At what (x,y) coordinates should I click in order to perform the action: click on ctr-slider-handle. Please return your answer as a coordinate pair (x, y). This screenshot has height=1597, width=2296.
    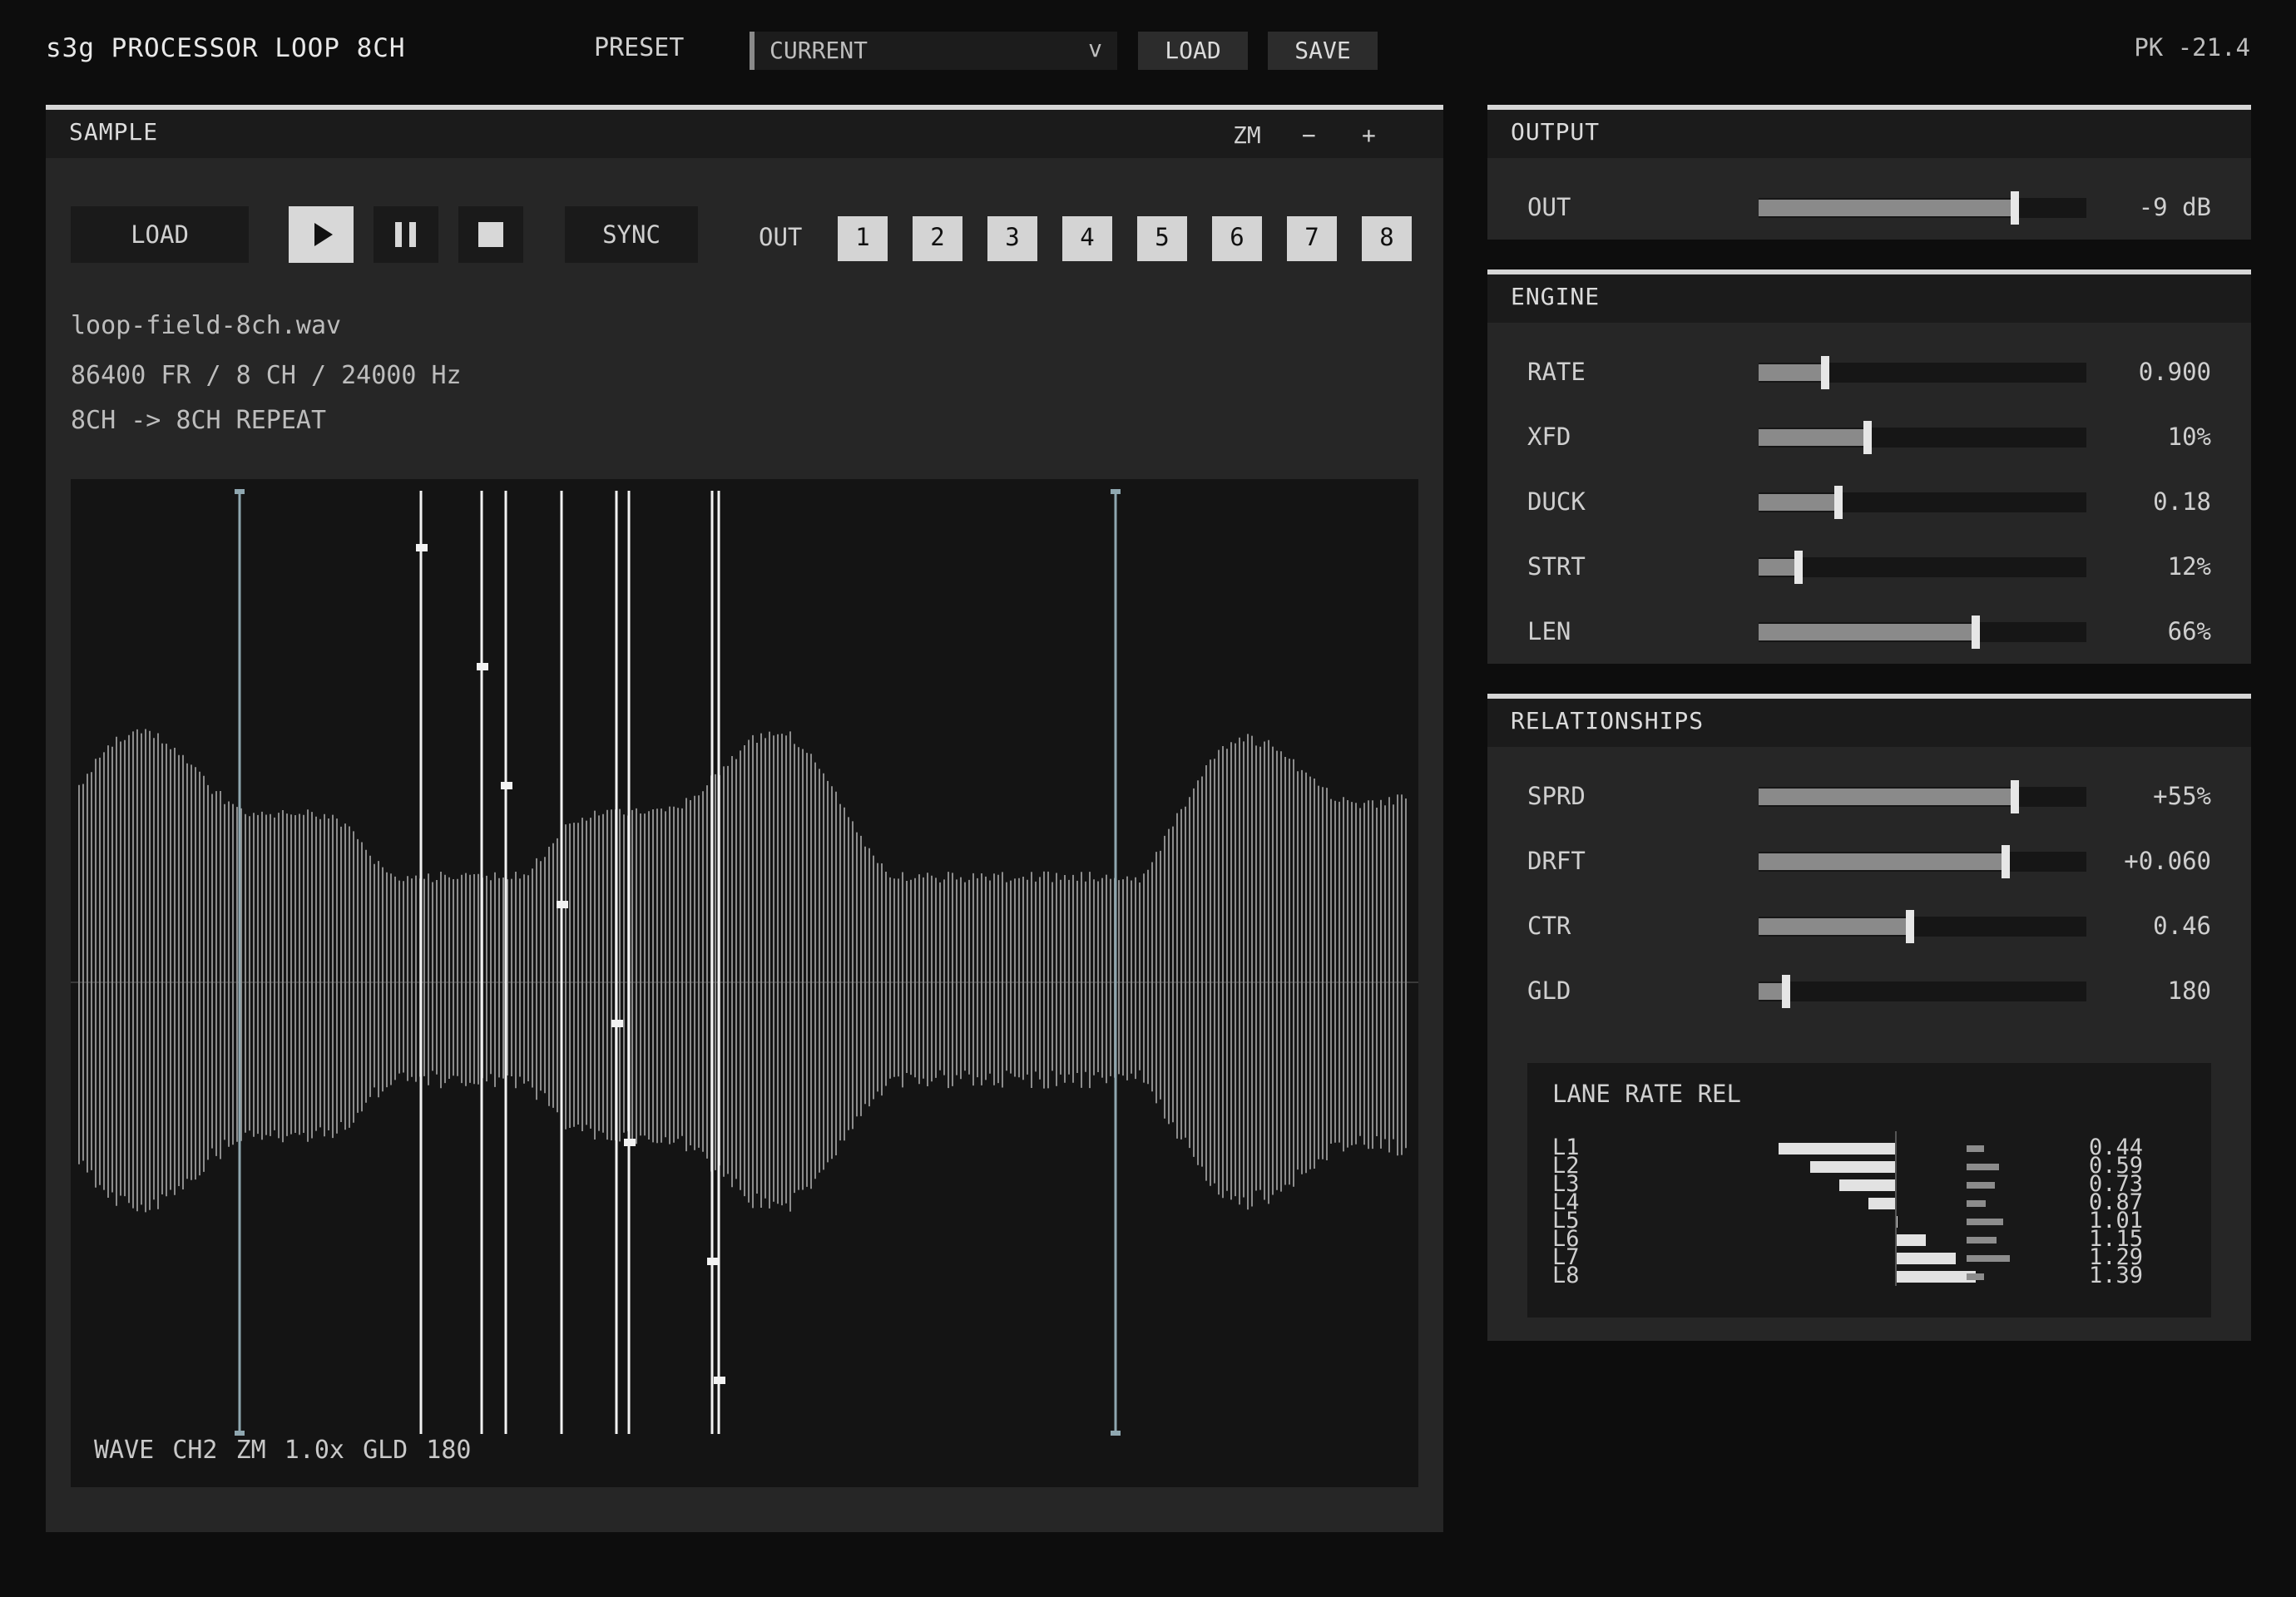
    Looking at the image, I should click on (1910, 926).